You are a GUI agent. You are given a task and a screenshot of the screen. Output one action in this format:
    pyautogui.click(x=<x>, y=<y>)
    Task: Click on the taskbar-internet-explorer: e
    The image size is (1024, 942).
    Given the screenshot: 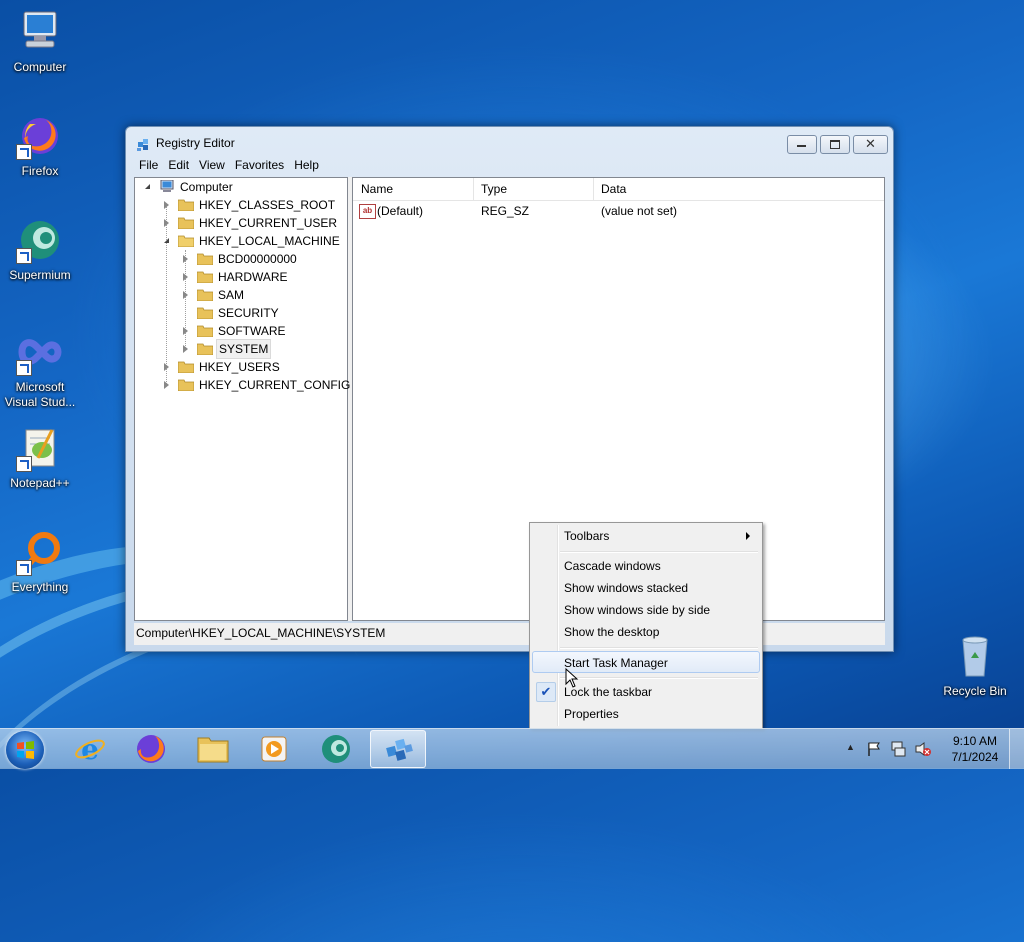 What is the action you would take?
    pyautogui.click(x=90, y=749)
    